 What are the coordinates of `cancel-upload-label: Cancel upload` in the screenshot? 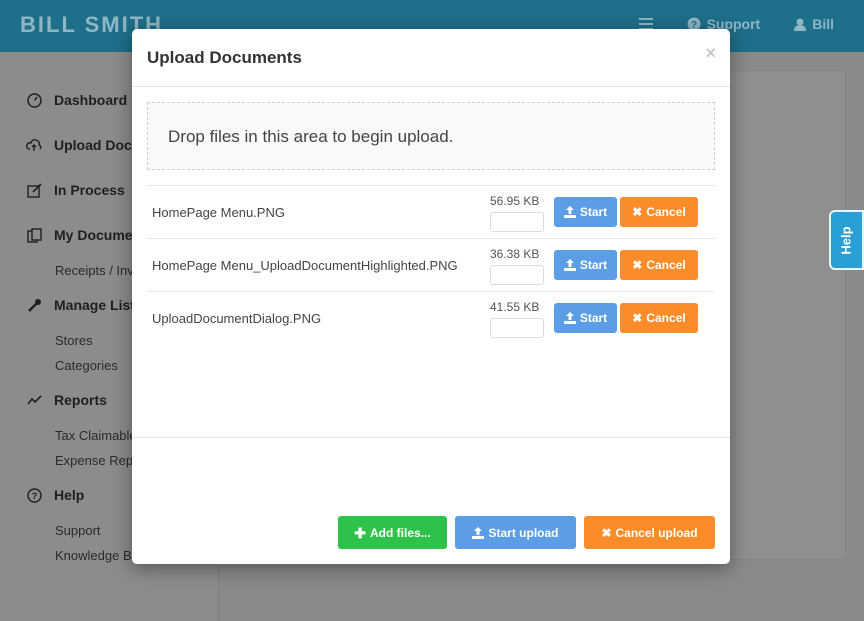 It's located at (656, 532).